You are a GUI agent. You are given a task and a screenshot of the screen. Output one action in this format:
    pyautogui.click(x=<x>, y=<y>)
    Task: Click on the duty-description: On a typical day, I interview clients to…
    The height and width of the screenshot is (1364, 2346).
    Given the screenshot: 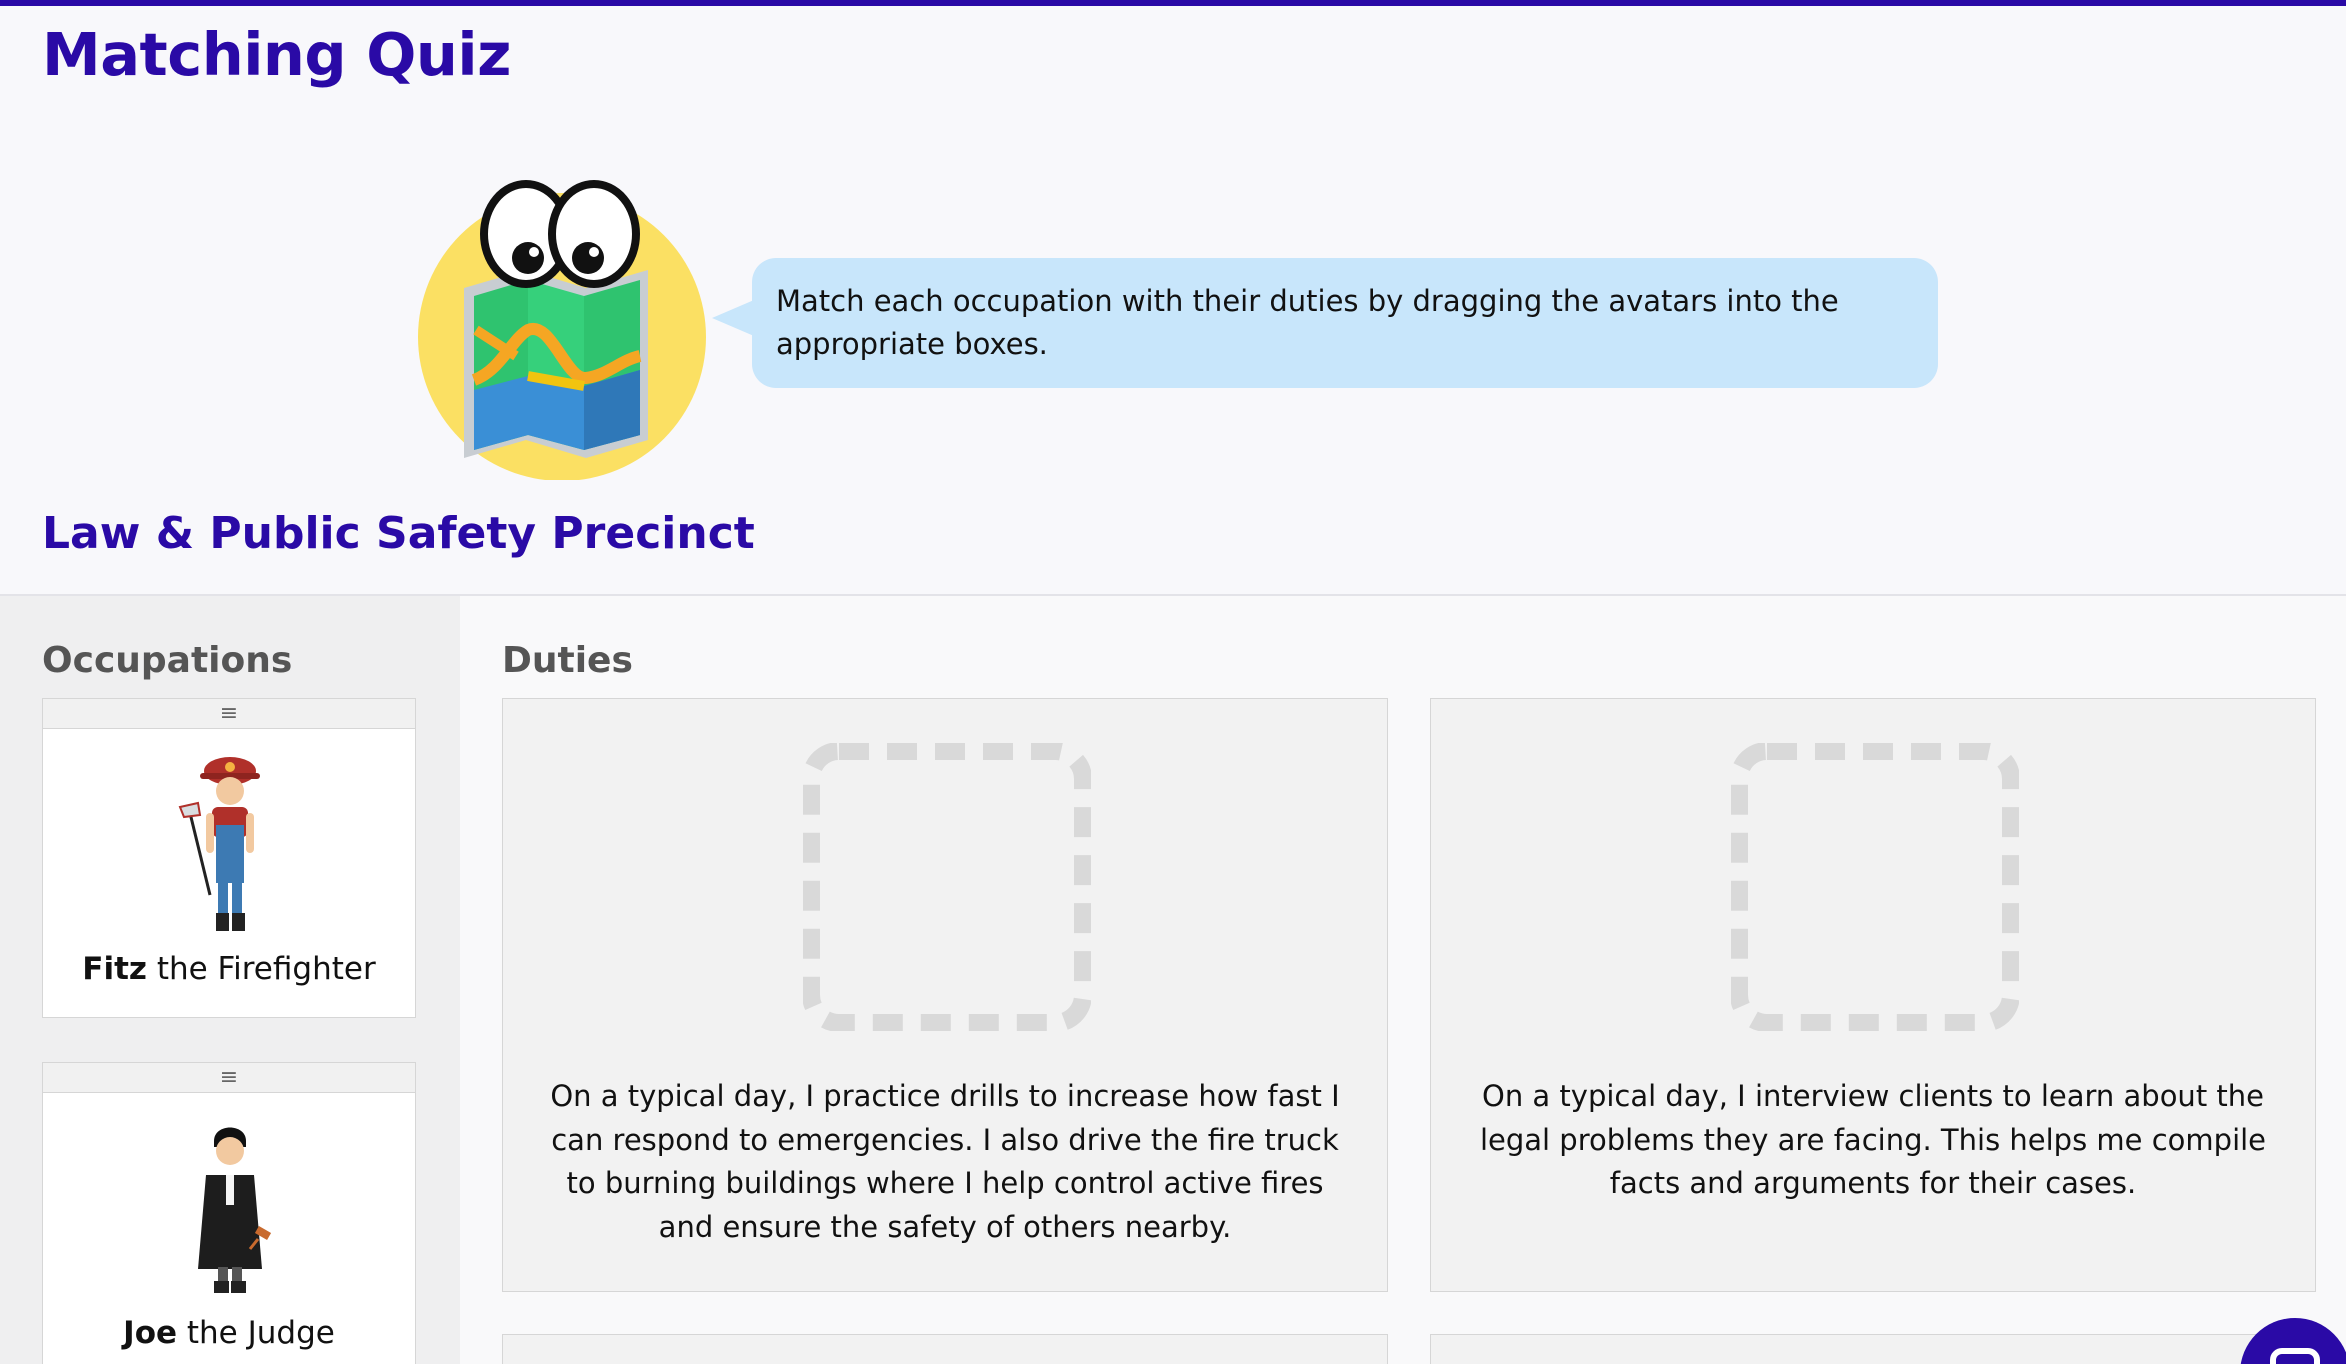 What is the action you would take?
    pyautogui.click(x=1873, y=1139)
    